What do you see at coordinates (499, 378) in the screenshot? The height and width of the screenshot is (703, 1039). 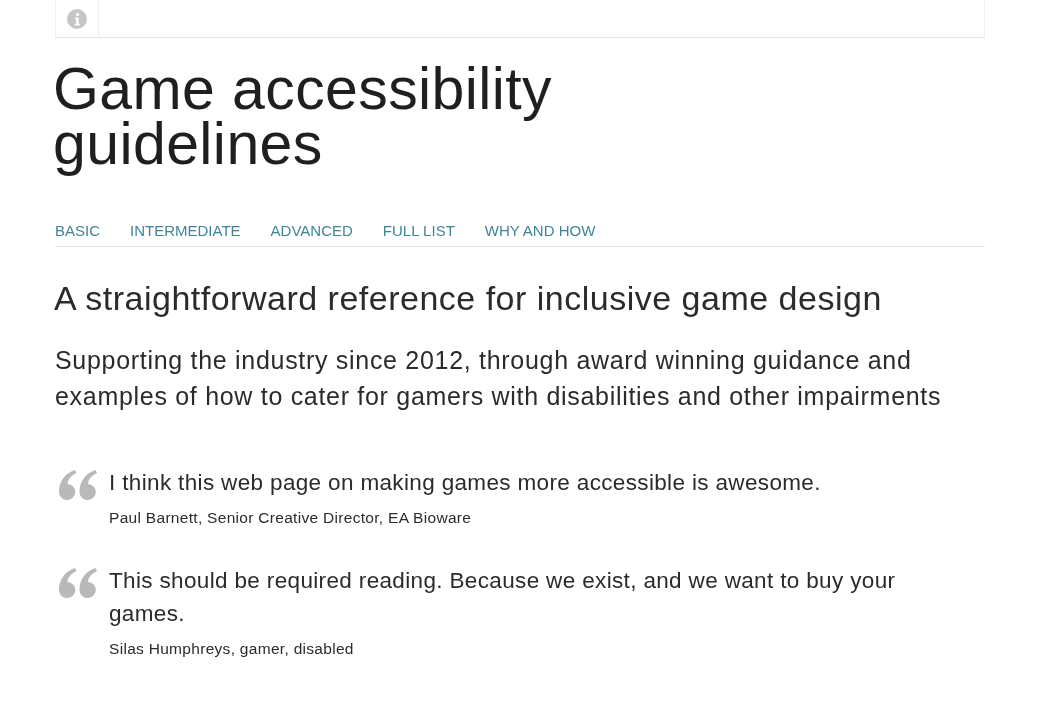 I see `intro-text: Supporting the industry since 2012, through award winning guidance and examples of how to cater for gamers with disabilities and other impairments` at bounding box center [499, 378].